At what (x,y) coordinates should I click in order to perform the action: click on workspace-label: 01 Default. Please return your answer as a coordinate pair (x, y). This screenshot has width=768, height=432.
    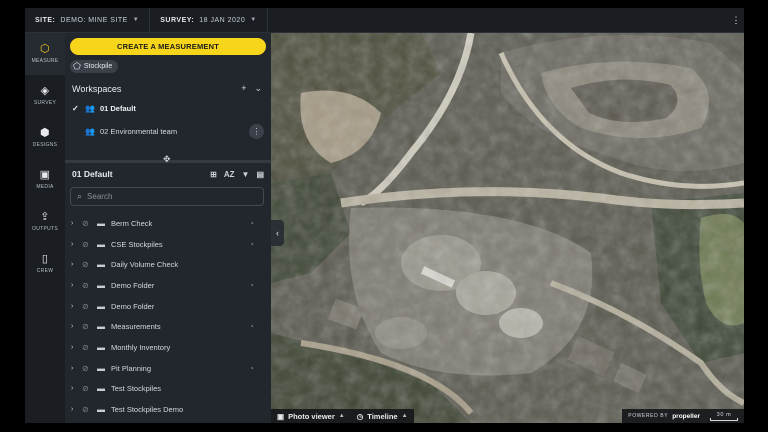
    Looking at the image, I should click on (117, 108).